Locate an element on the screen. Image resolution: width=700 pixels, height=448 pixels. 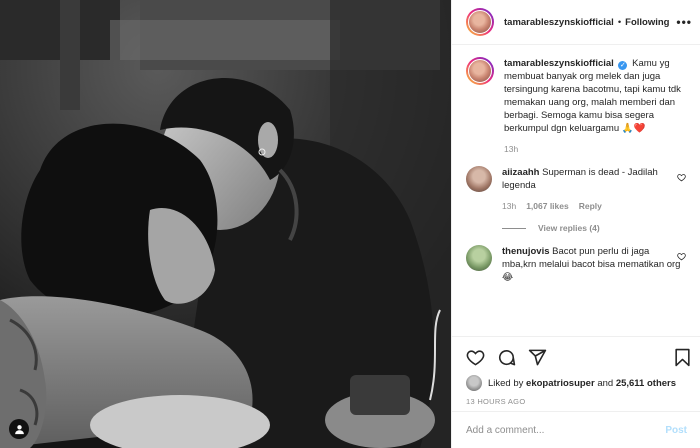
post-time-ago: 13 HOURS AGO is located at coordinates (578, 401).